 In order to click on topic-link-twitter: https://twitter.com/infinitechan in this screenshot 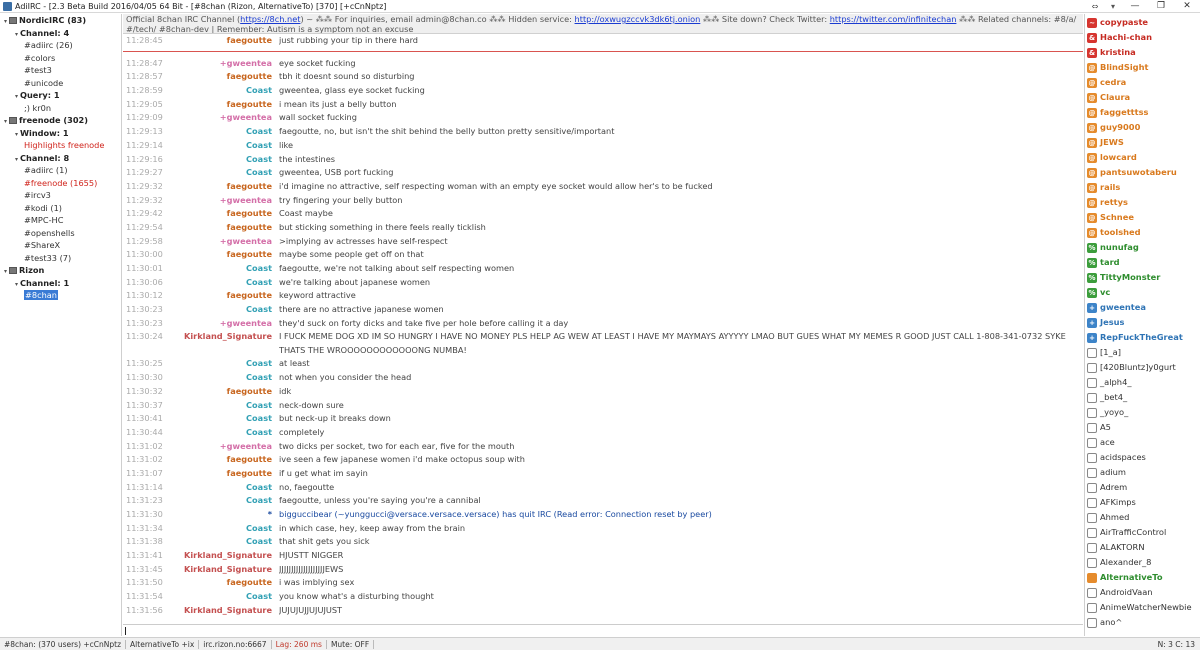, I will do `click(893, 19)`.